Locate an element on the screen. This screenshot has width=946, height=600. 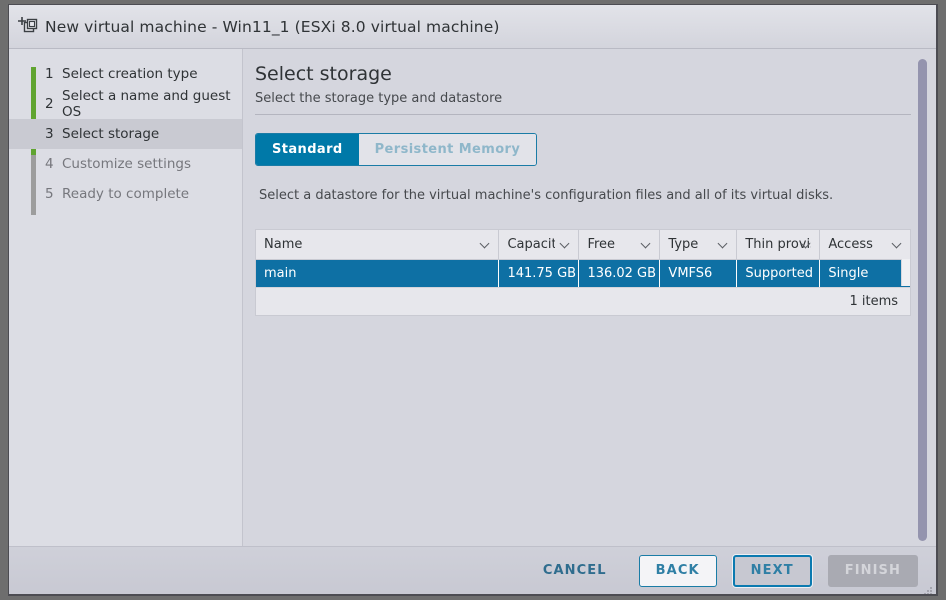
step-number: 2 is located at coordinates (49, 104).